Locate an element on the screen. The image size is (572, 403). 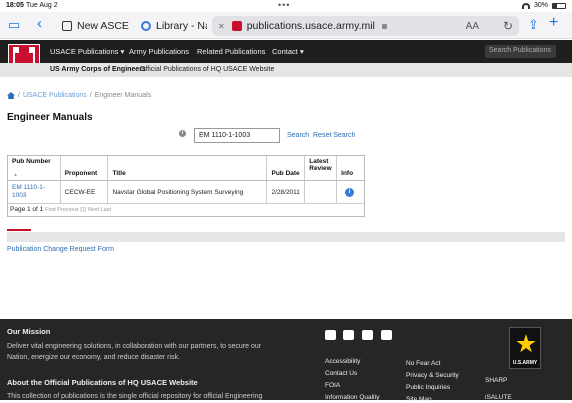
col-pub-number: Pub Number ▲ is located at coordinates (34, 168).